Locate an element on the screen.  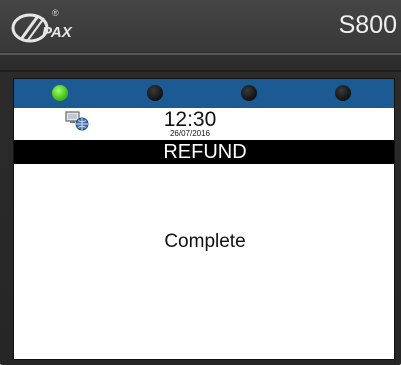
registered-mark: ® is located at coordinates (55, 13).